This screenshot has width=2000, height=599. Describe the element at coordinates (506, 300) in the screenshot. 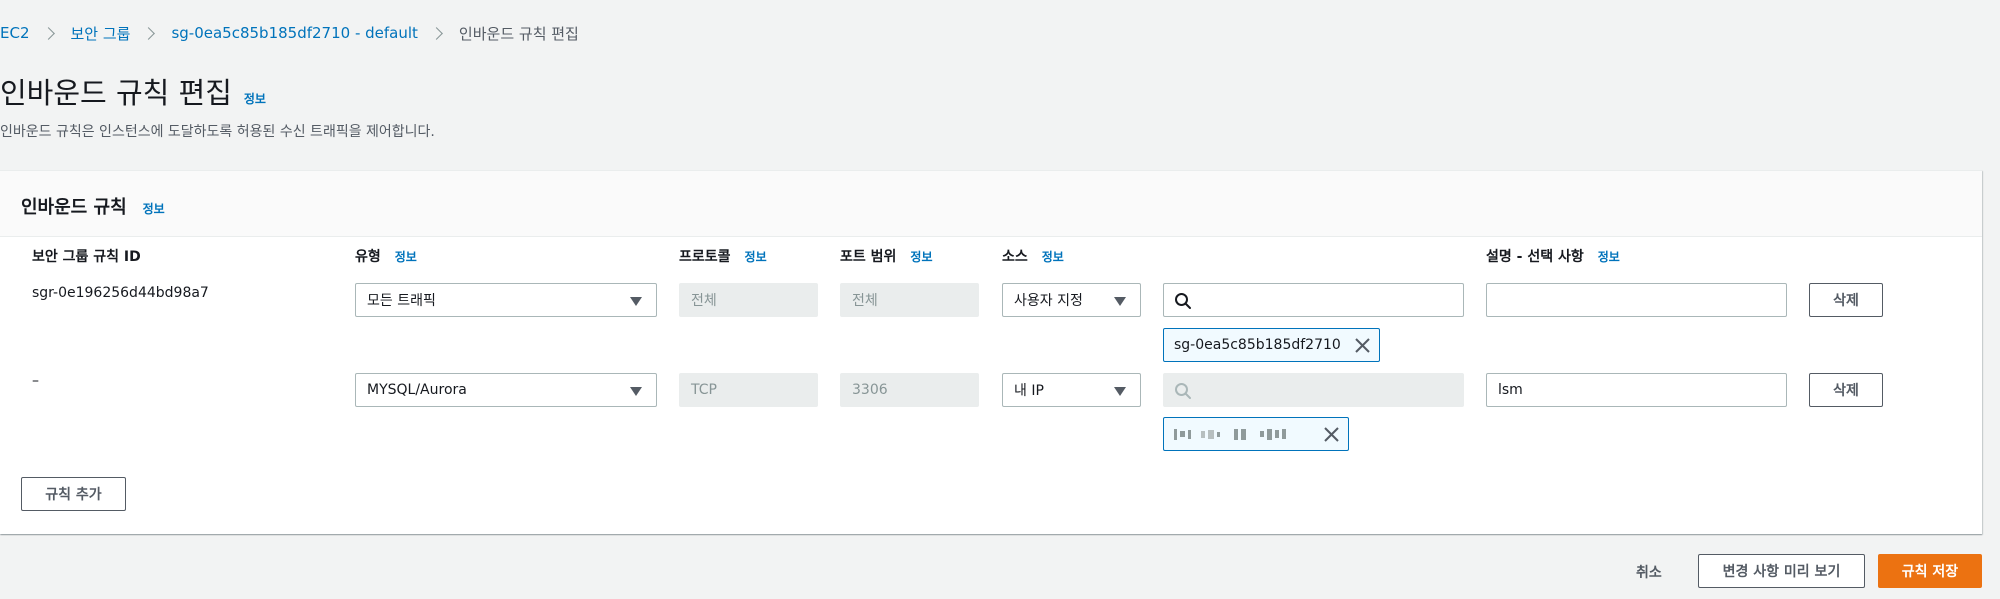

I see `type-select: 모든 트래픽` at that location.